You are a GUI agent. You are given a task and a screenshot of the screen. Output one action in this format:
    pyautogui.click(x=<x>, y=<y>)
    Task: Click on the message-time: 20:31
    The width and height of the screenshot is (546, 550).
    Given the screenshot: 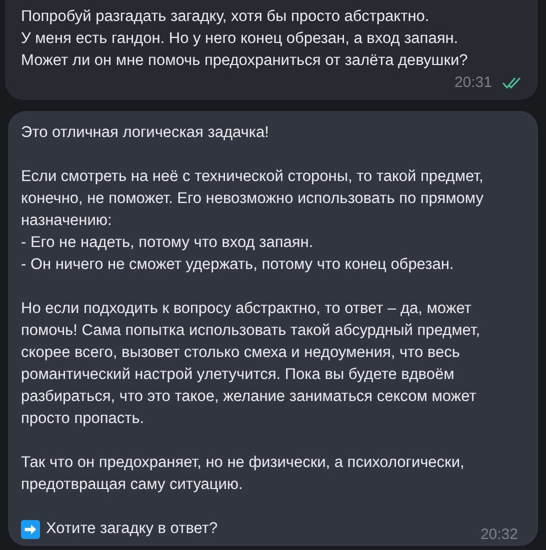 What is the action you would take?
    pyautogui.click(x=473, y=83)
    